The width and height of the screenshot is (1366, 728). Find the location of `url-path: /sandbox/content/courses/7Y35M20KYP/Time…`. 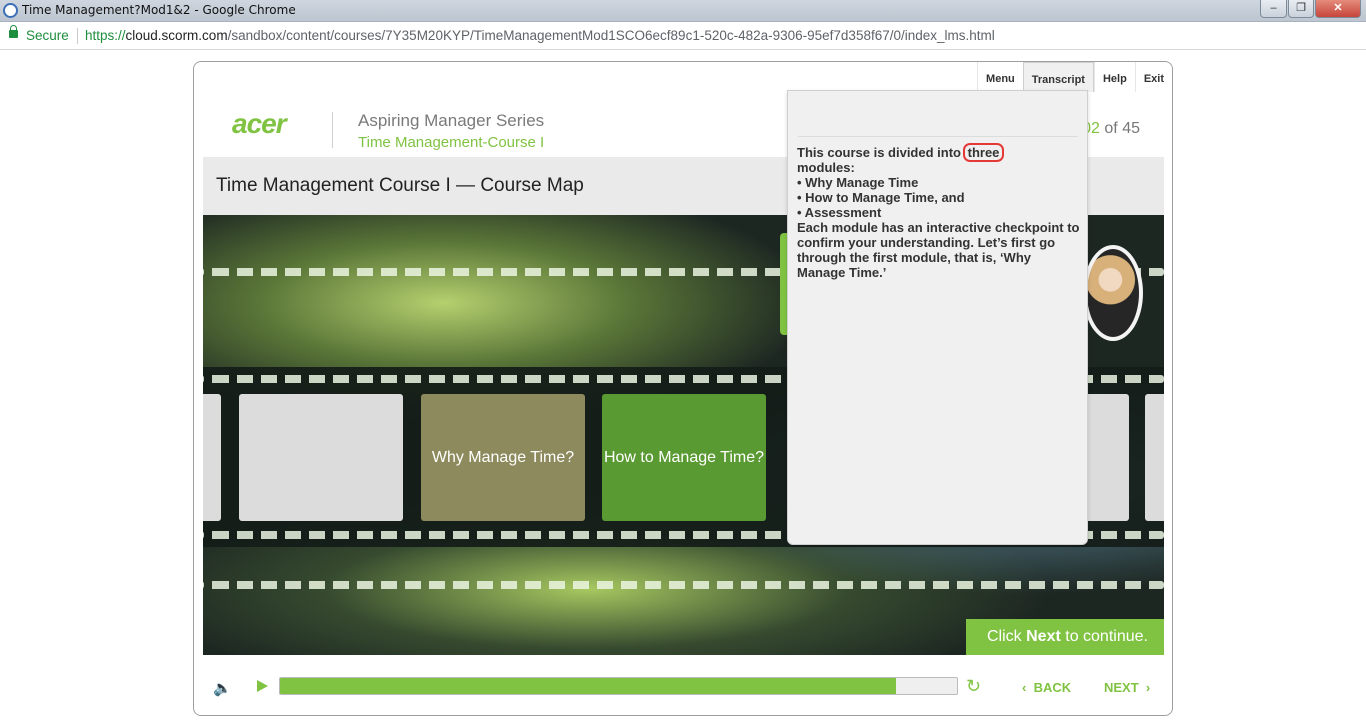

url-path: /sandbox/content/courses/7Y35M20KYP/Time… is located at coordinates (611, 35).